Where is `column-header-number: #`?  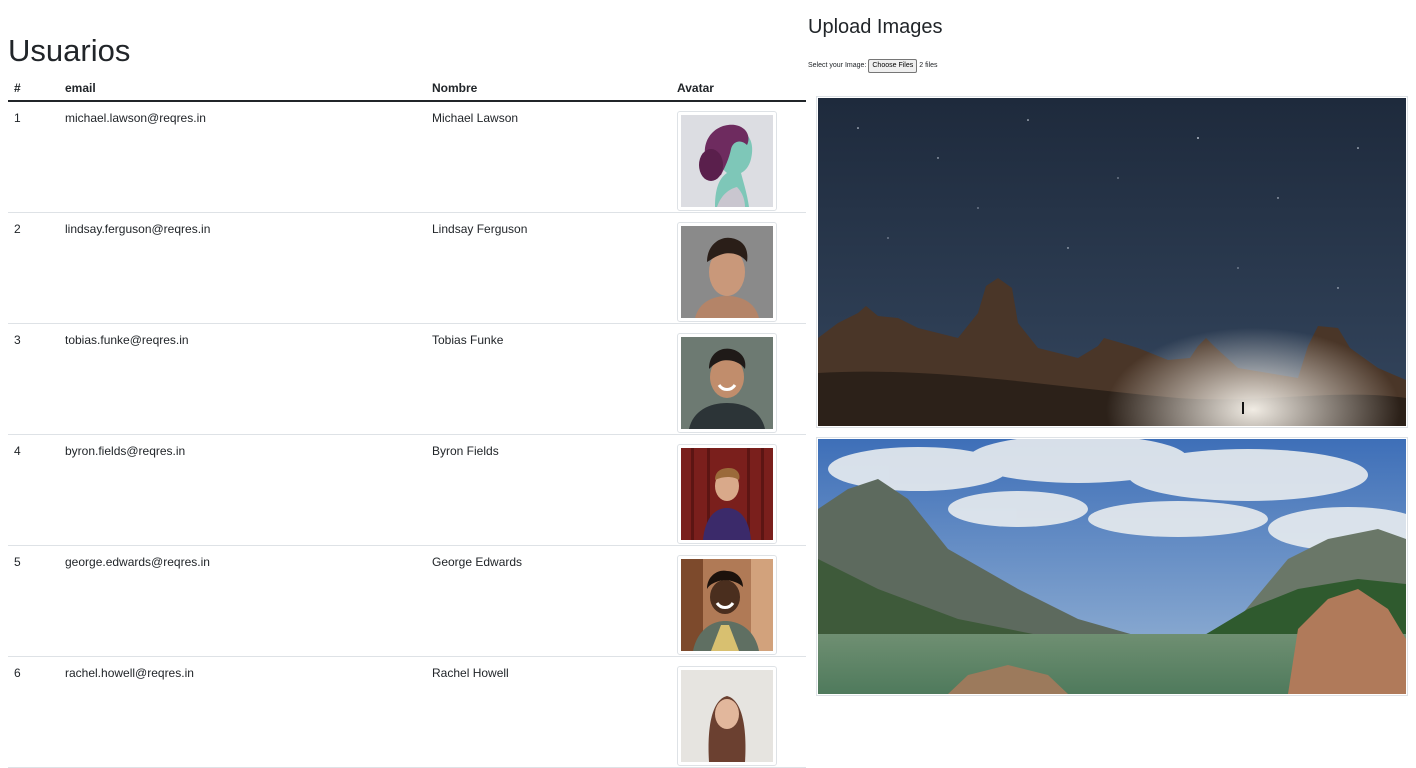 column-header-number: # is located at coordinates (33, 89).